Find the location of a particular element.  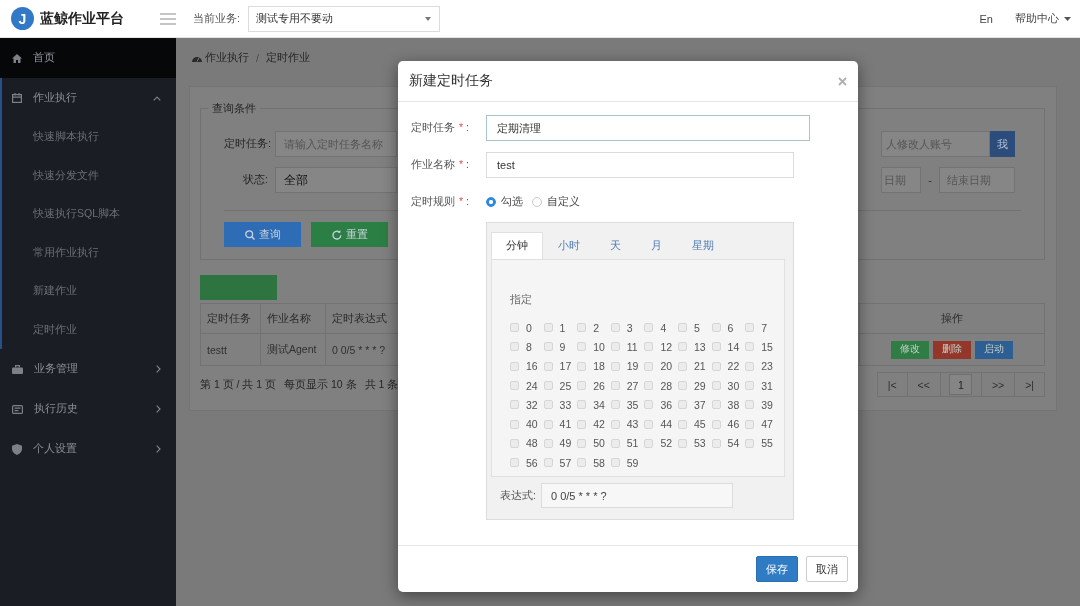

minute-option: 1 is located at coordinates (554, 328).